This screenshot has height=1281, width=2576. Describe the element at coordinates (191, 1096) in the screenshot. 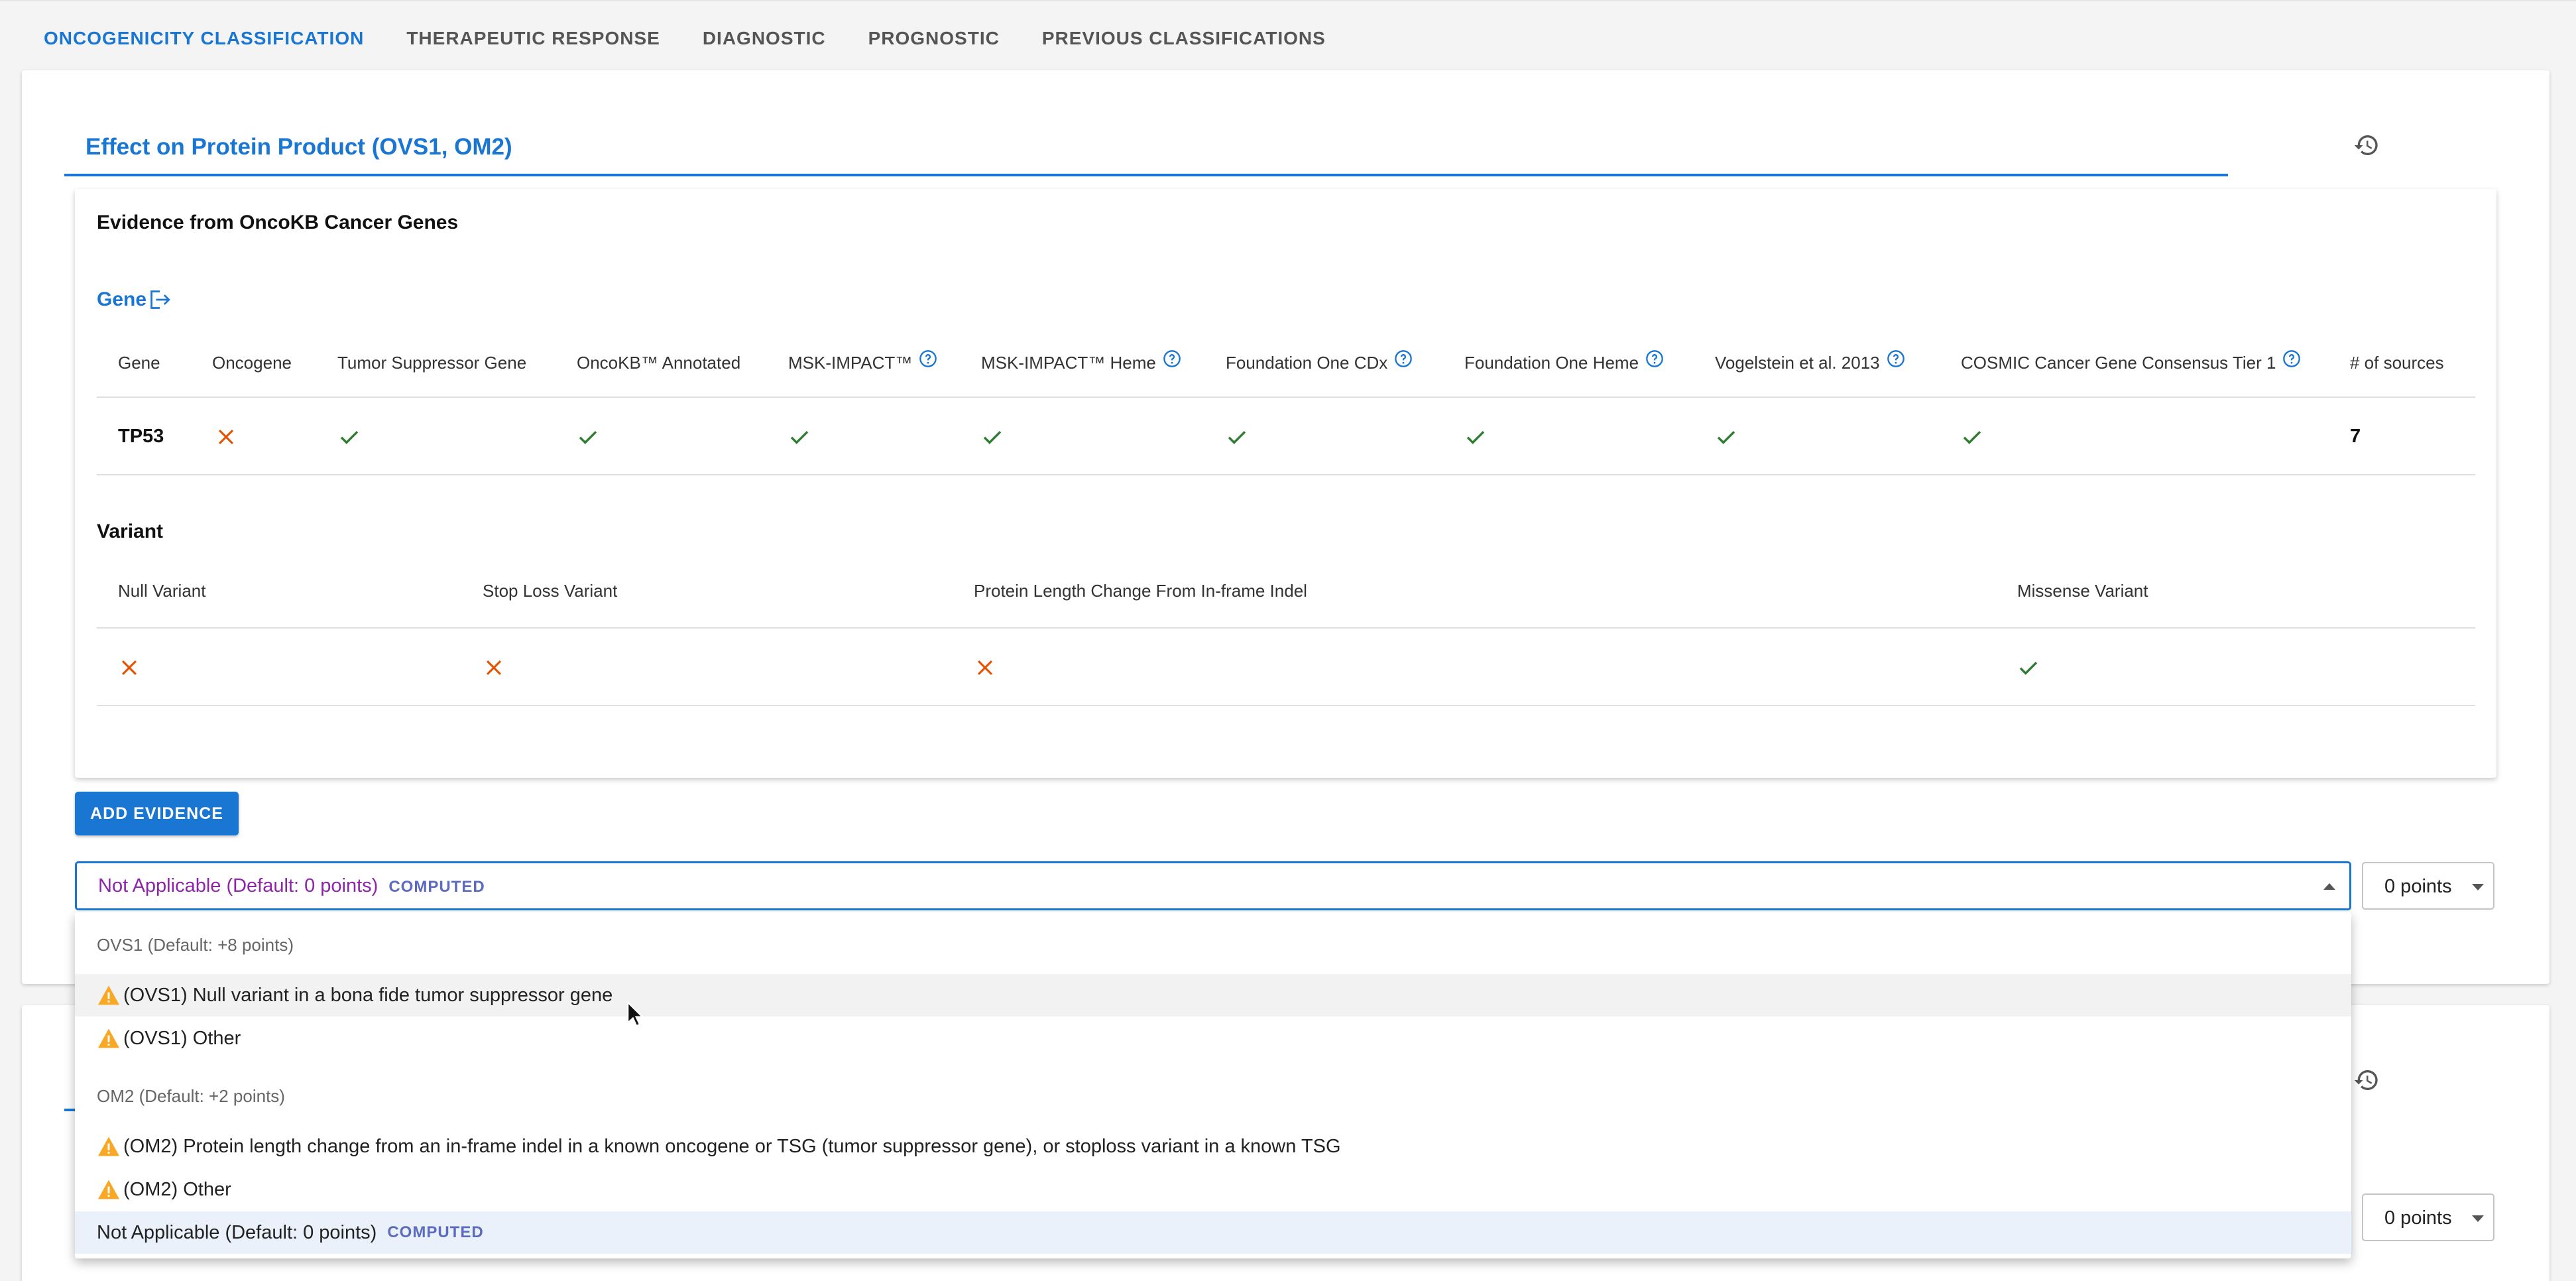

I see `dropdown-group-om2: OM2 (Default: +2 points)` at that location.